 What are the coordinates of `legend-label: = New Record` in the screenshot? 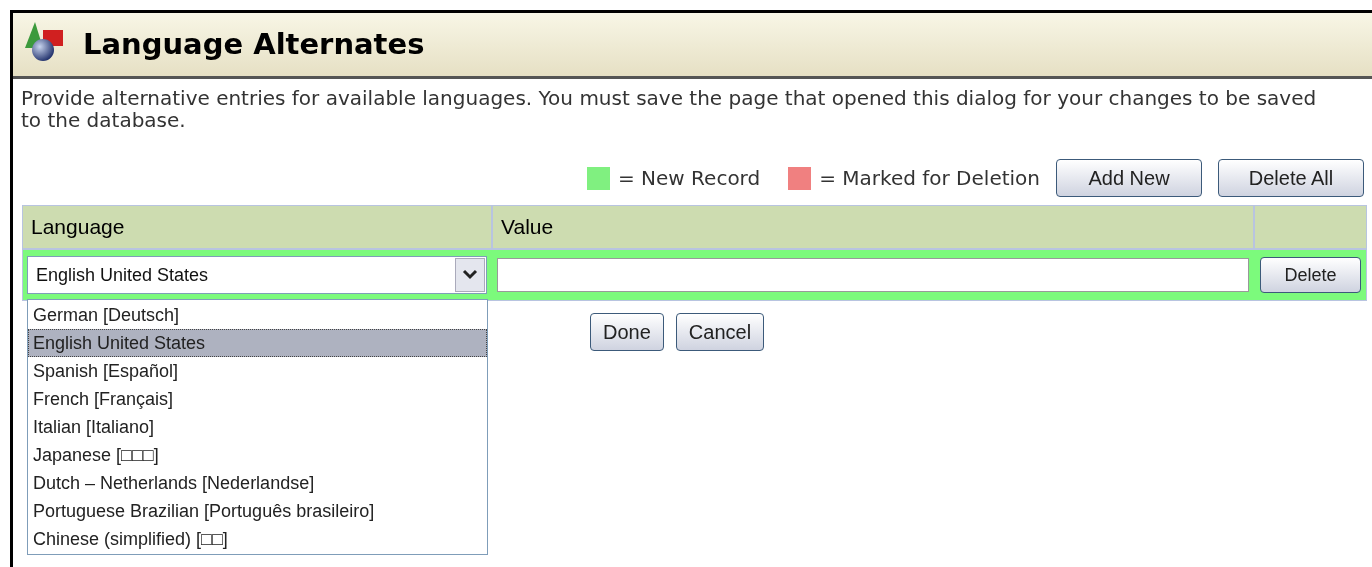 It's located at (689, 178).